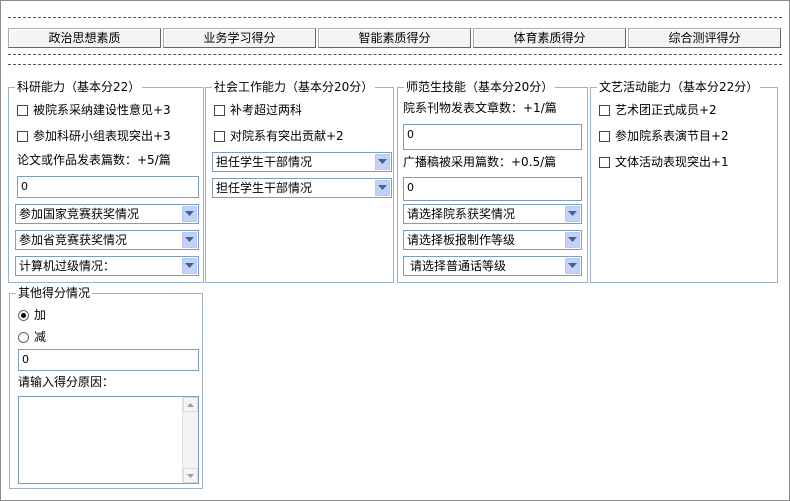 The height and width of the screenshot is (501, 790). I want to click on select-cadre-2-value: 担任学生干部情况, so click(264, 188).